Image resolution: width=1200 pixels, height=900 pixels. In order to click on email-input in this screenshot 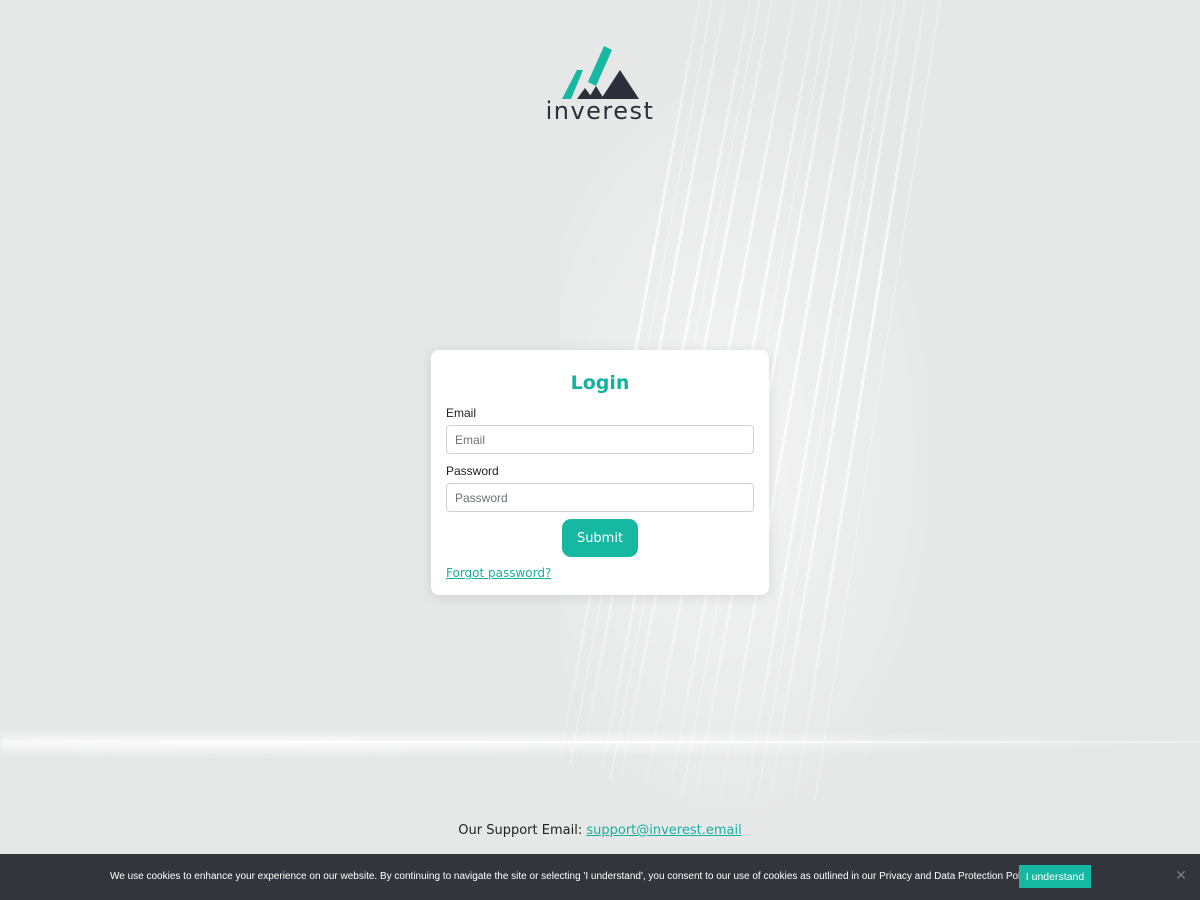, I will do `click(600, 439)`.